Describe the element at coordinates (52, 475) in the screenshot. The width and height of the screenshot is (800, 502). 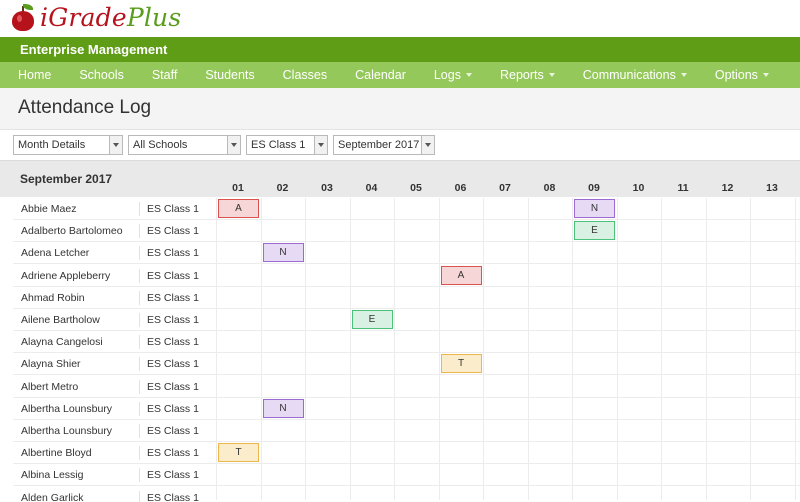
I see `student-name: Albina Lessig` at that location.